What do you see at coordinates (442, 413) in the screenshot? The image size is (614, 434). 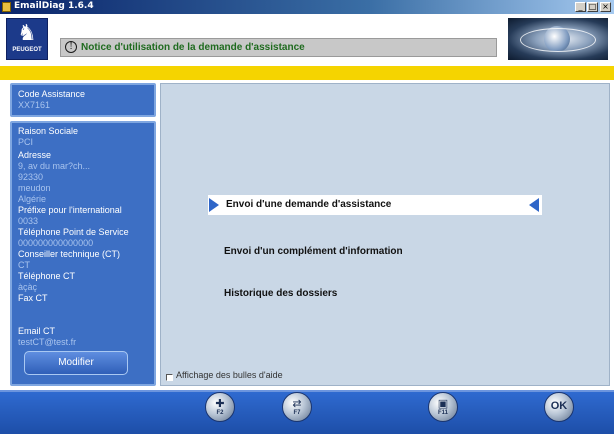 I see `f11-key-label: F11` at bounding box center [442, 413].